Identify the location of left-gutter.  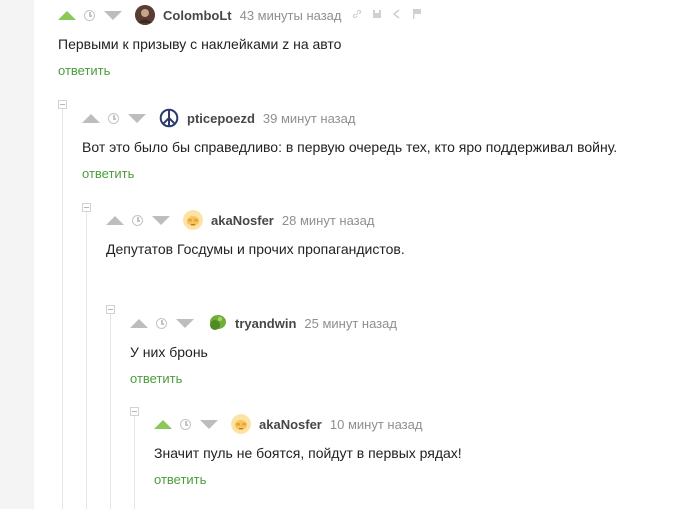
(17, 254).